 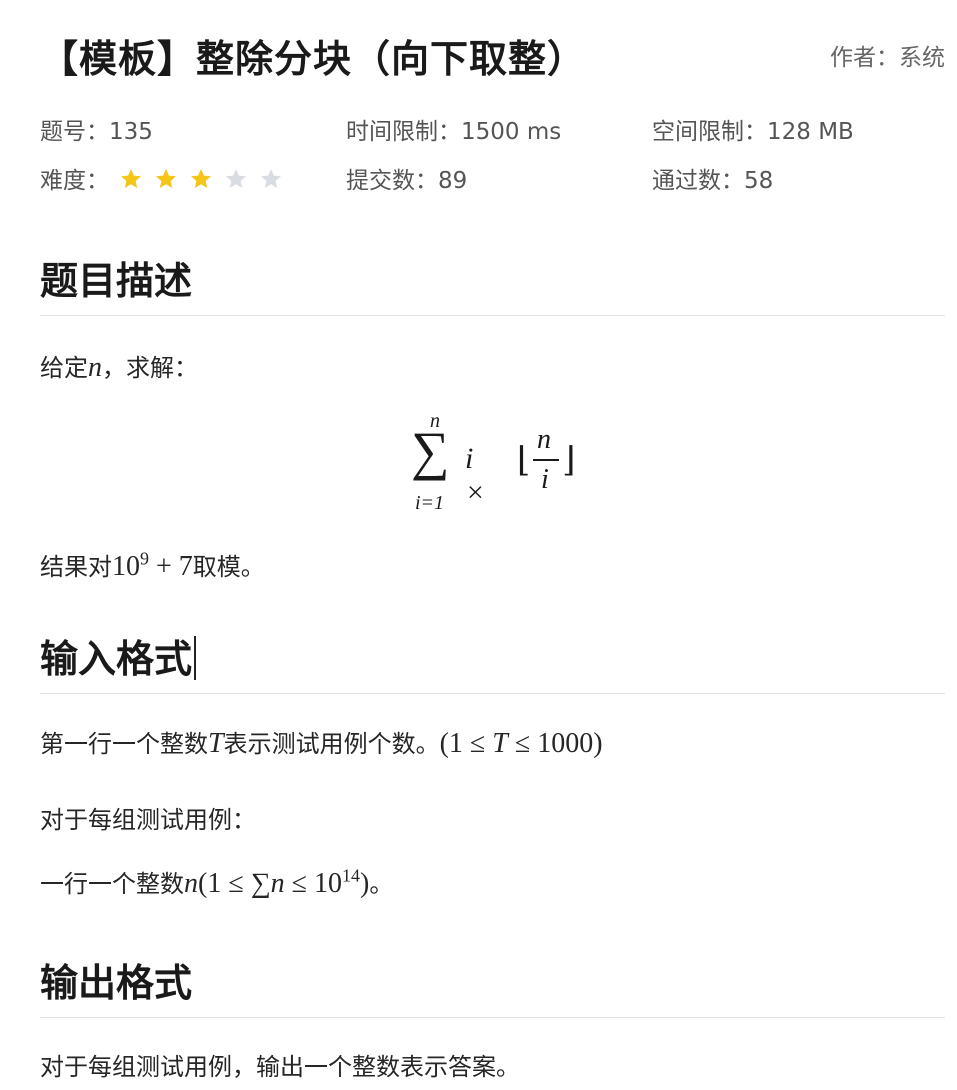 I want to click on memory-limit-label: 空间限制：, so click(x=709, y=132).